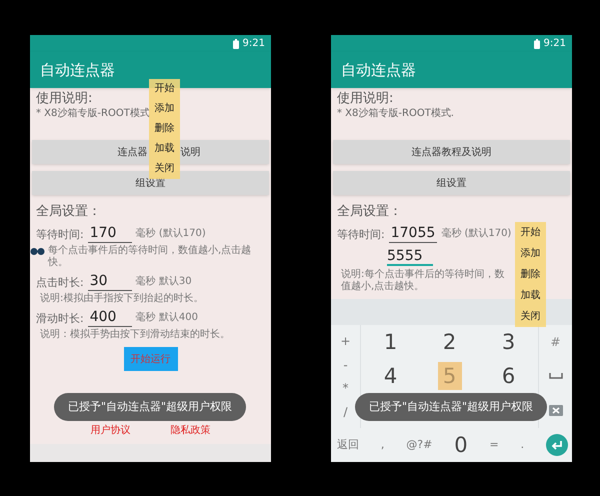 The height and width of the screenshot is (496, 600). Describe the element at coordinates (390, 342) in the screenshot. I see `digit-key: 1` at that location.